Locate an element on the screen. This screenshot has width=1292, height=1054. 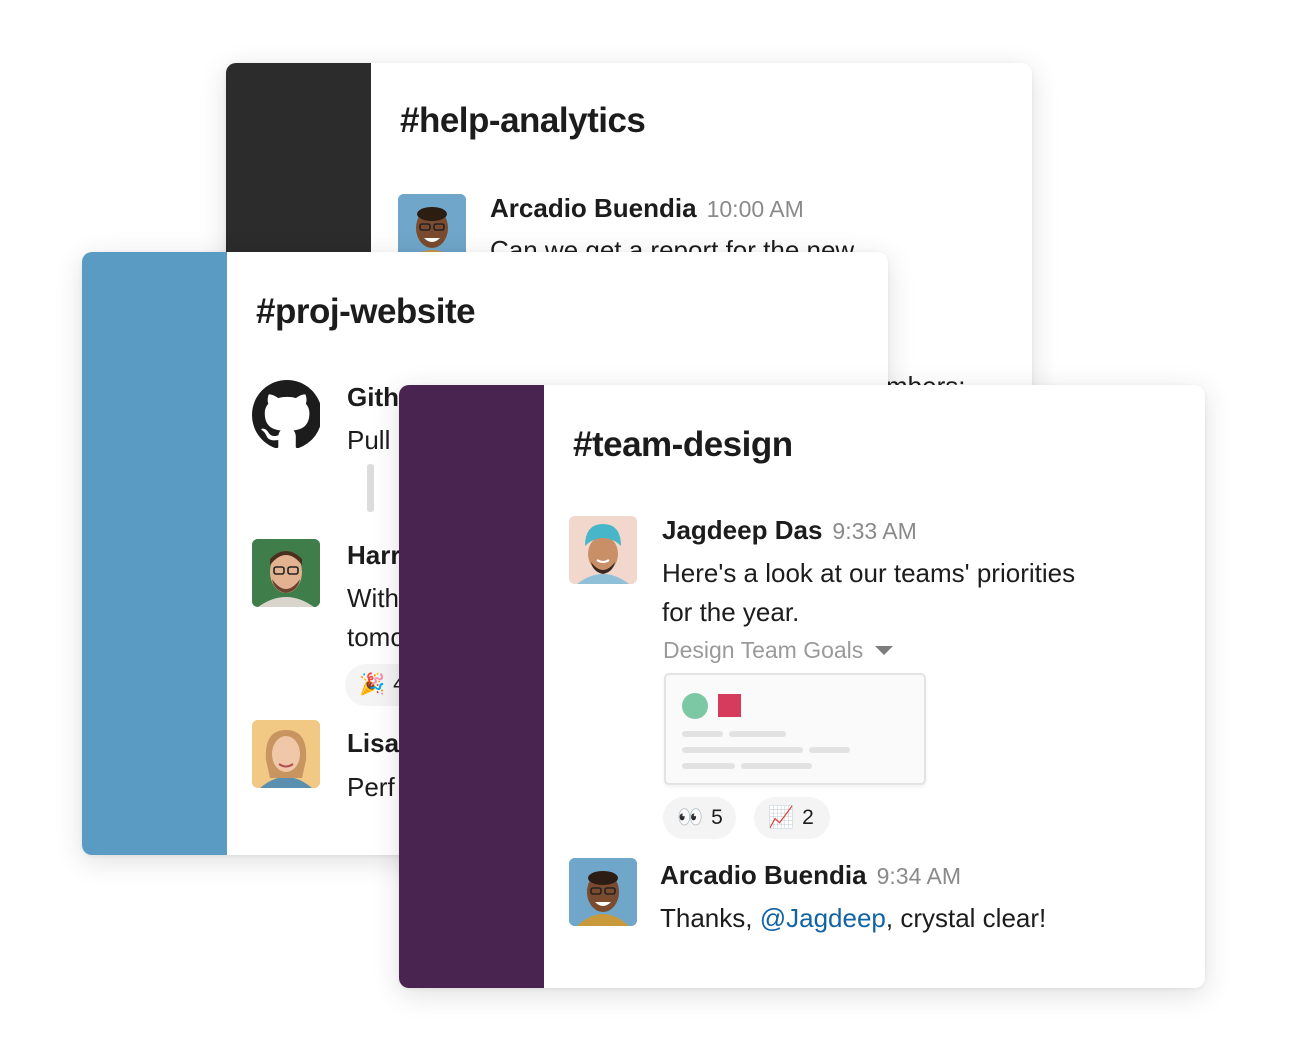
attachment-header: Design Team Goals is located at coordinates (778, 650).